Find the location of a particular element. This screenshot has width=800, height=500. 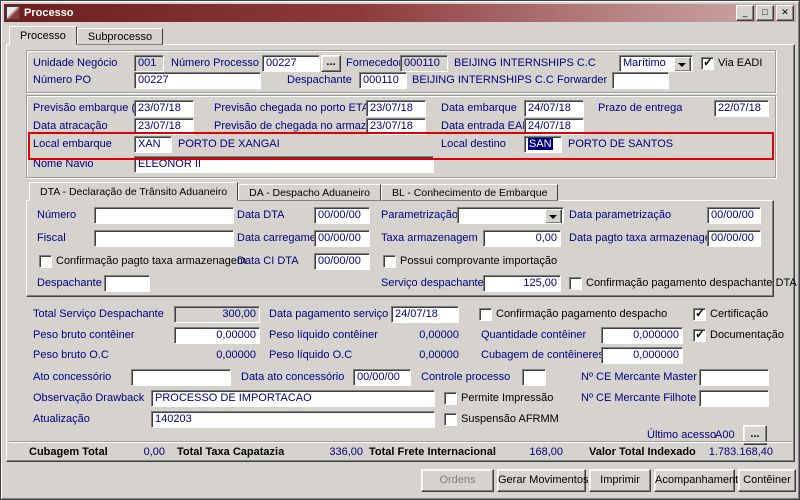

permite-impressao-checkbox is located at coordinates (450, 398).